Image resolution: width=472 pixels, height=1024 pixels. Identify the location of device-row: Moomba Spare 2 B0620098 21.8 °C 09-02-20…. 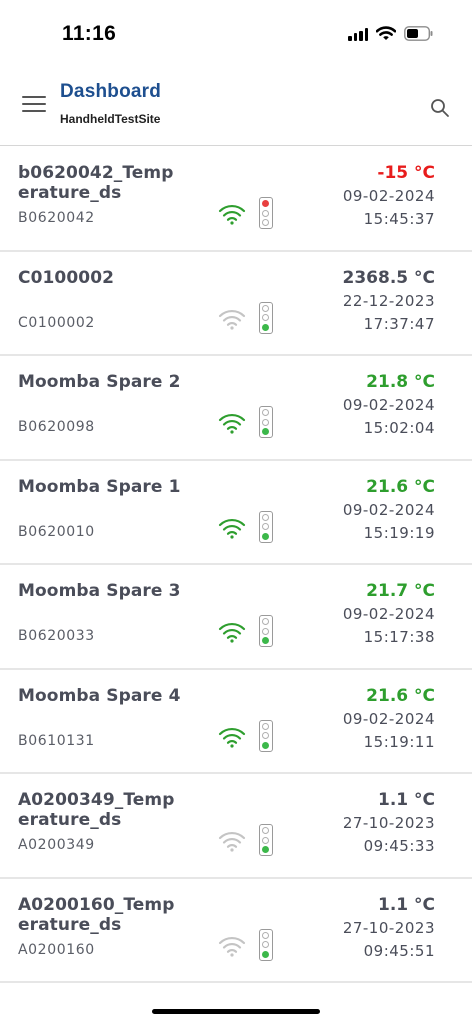
(236, 408).